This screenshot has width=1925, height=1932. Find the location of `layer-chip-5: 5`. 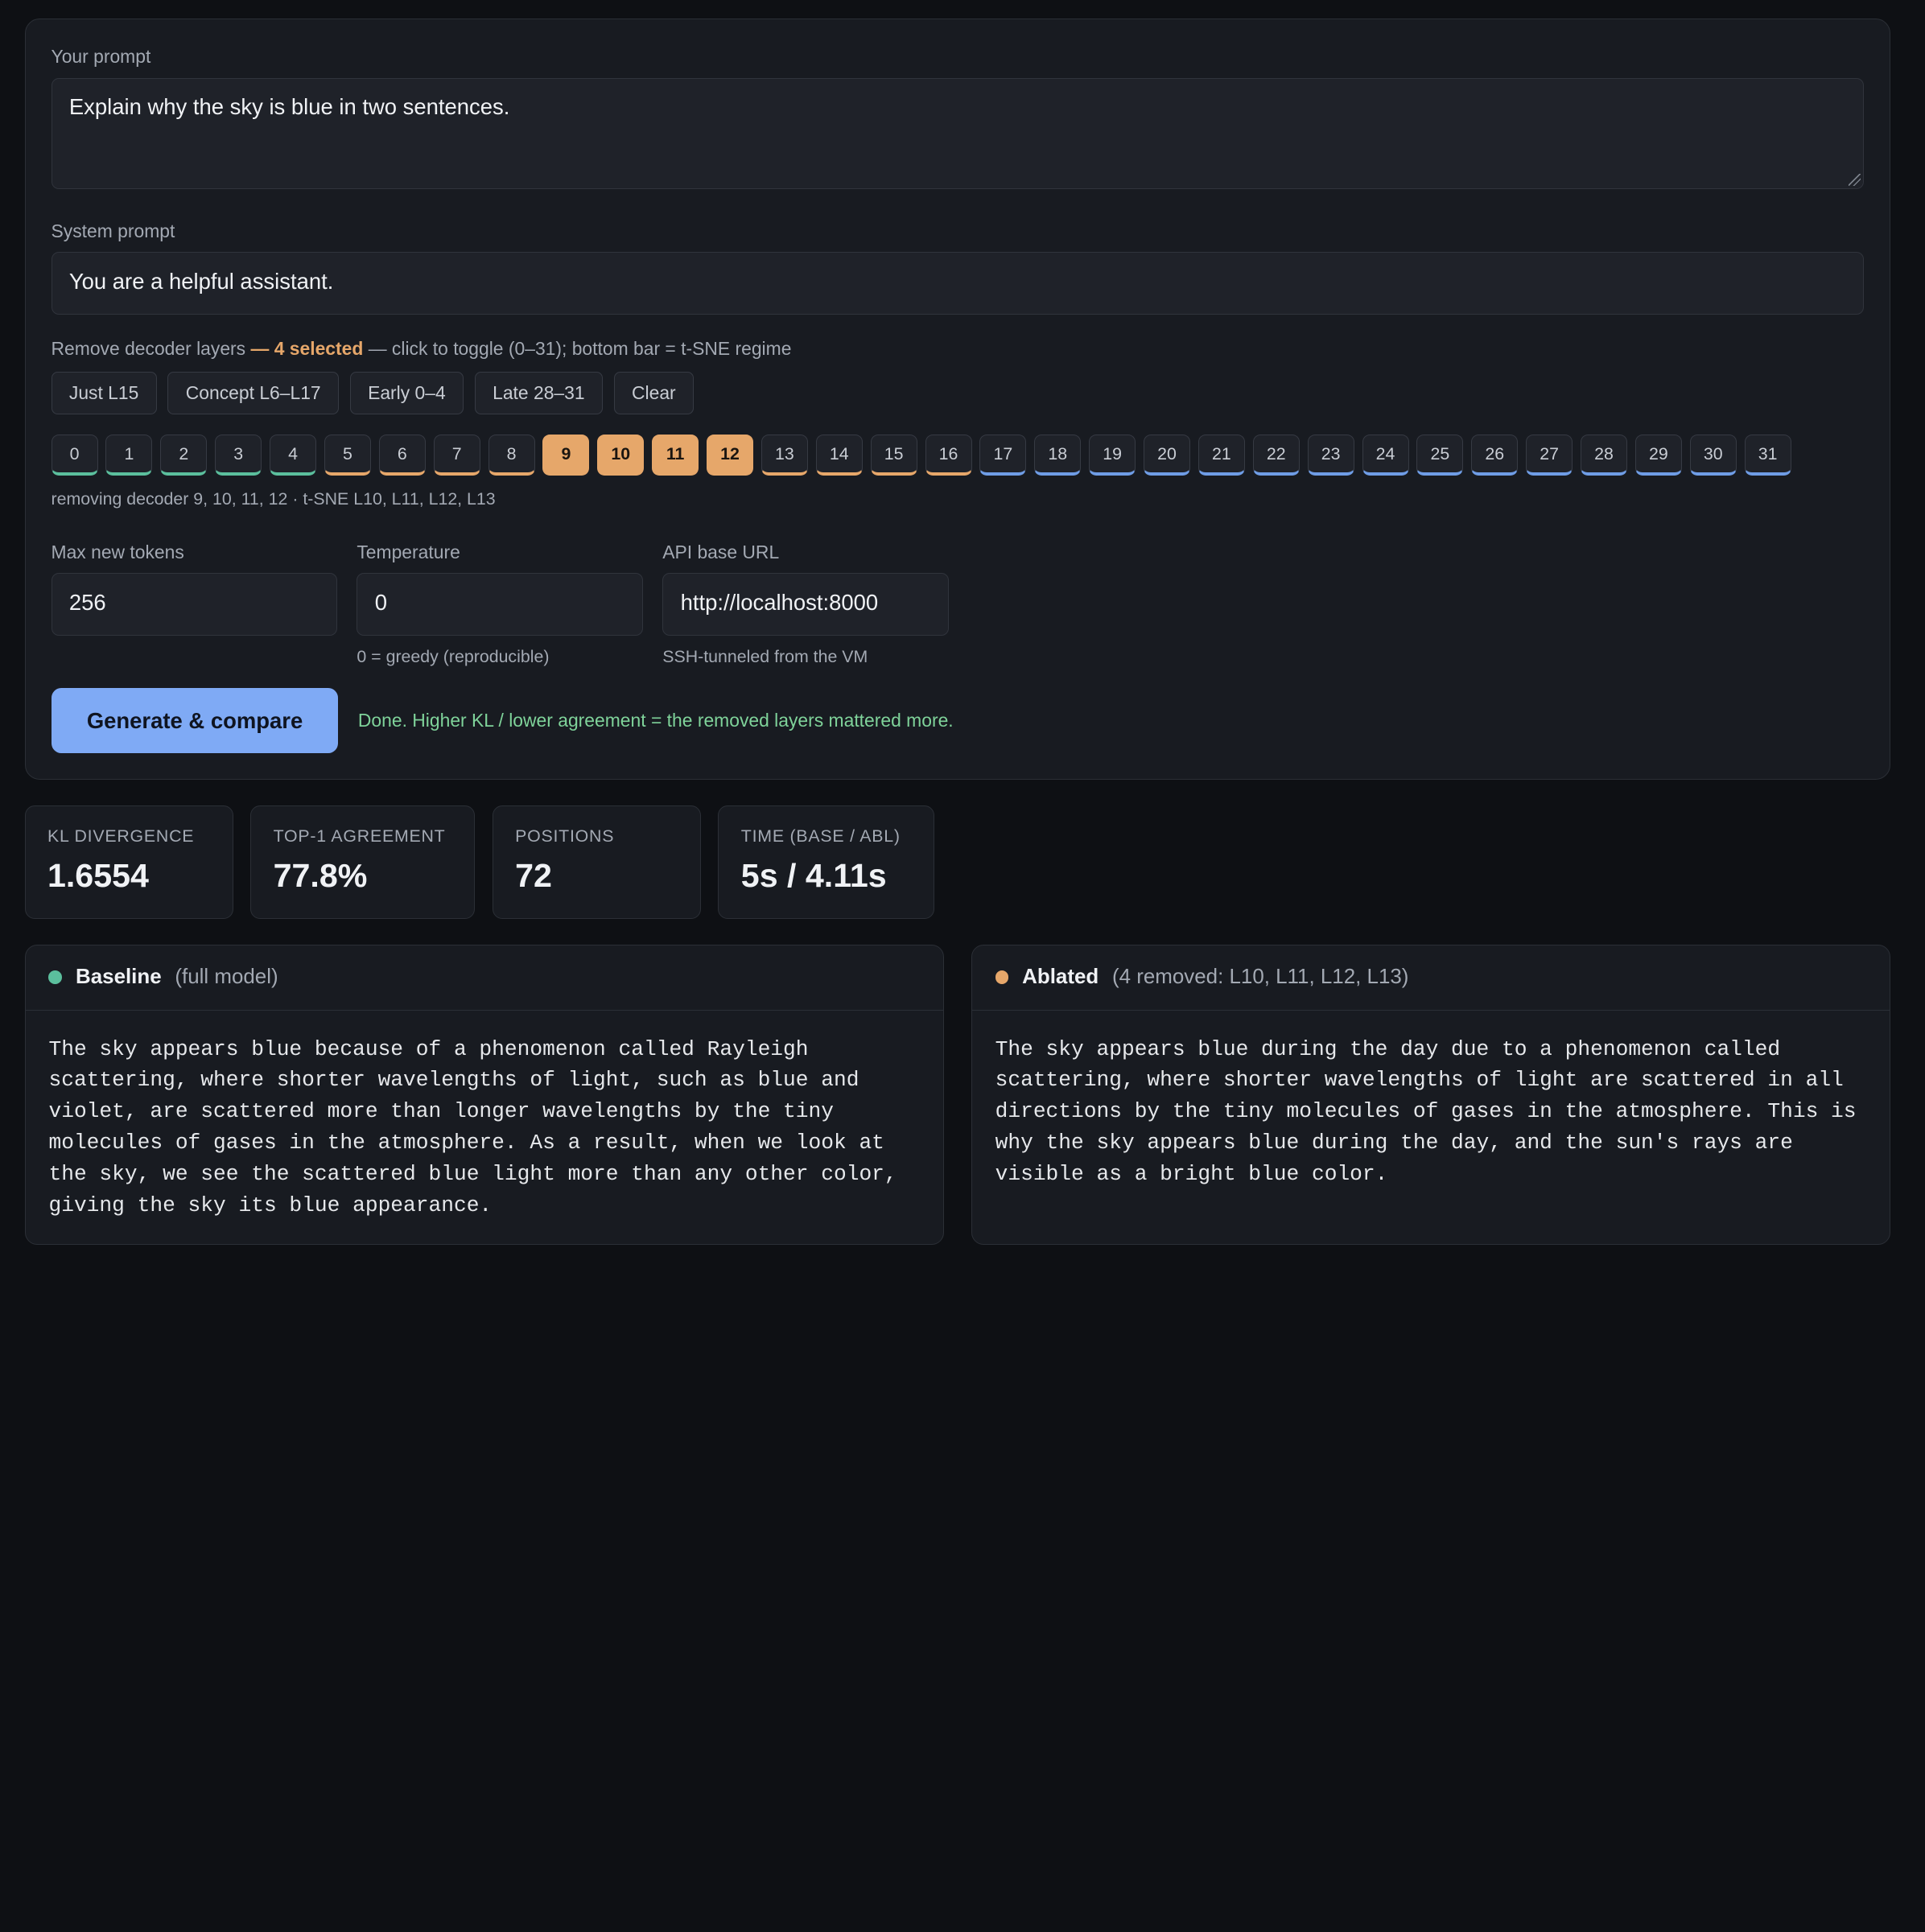

layer-chip-5: 5 is located at coordinates (348, 455).